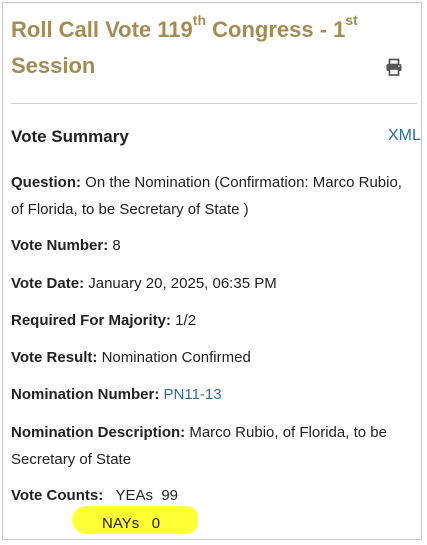 This screenshot has height=545, width=427. I want to click on nays-count: NAYs 0, so click(131, 523).